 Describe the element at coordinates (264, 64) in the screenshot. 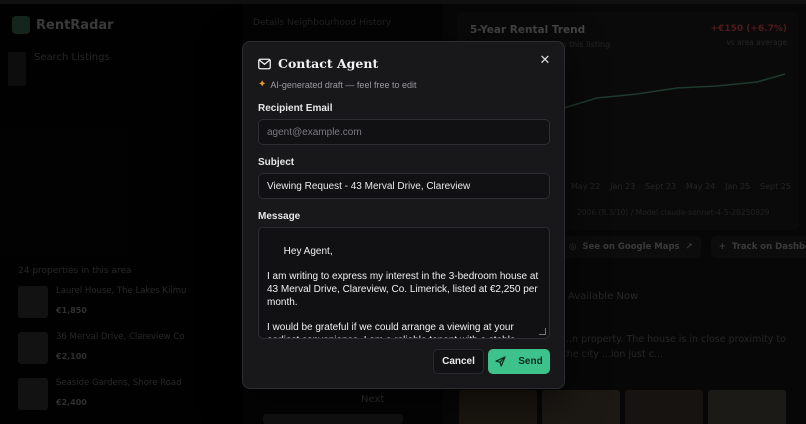

I see `mail-icon` at that location.